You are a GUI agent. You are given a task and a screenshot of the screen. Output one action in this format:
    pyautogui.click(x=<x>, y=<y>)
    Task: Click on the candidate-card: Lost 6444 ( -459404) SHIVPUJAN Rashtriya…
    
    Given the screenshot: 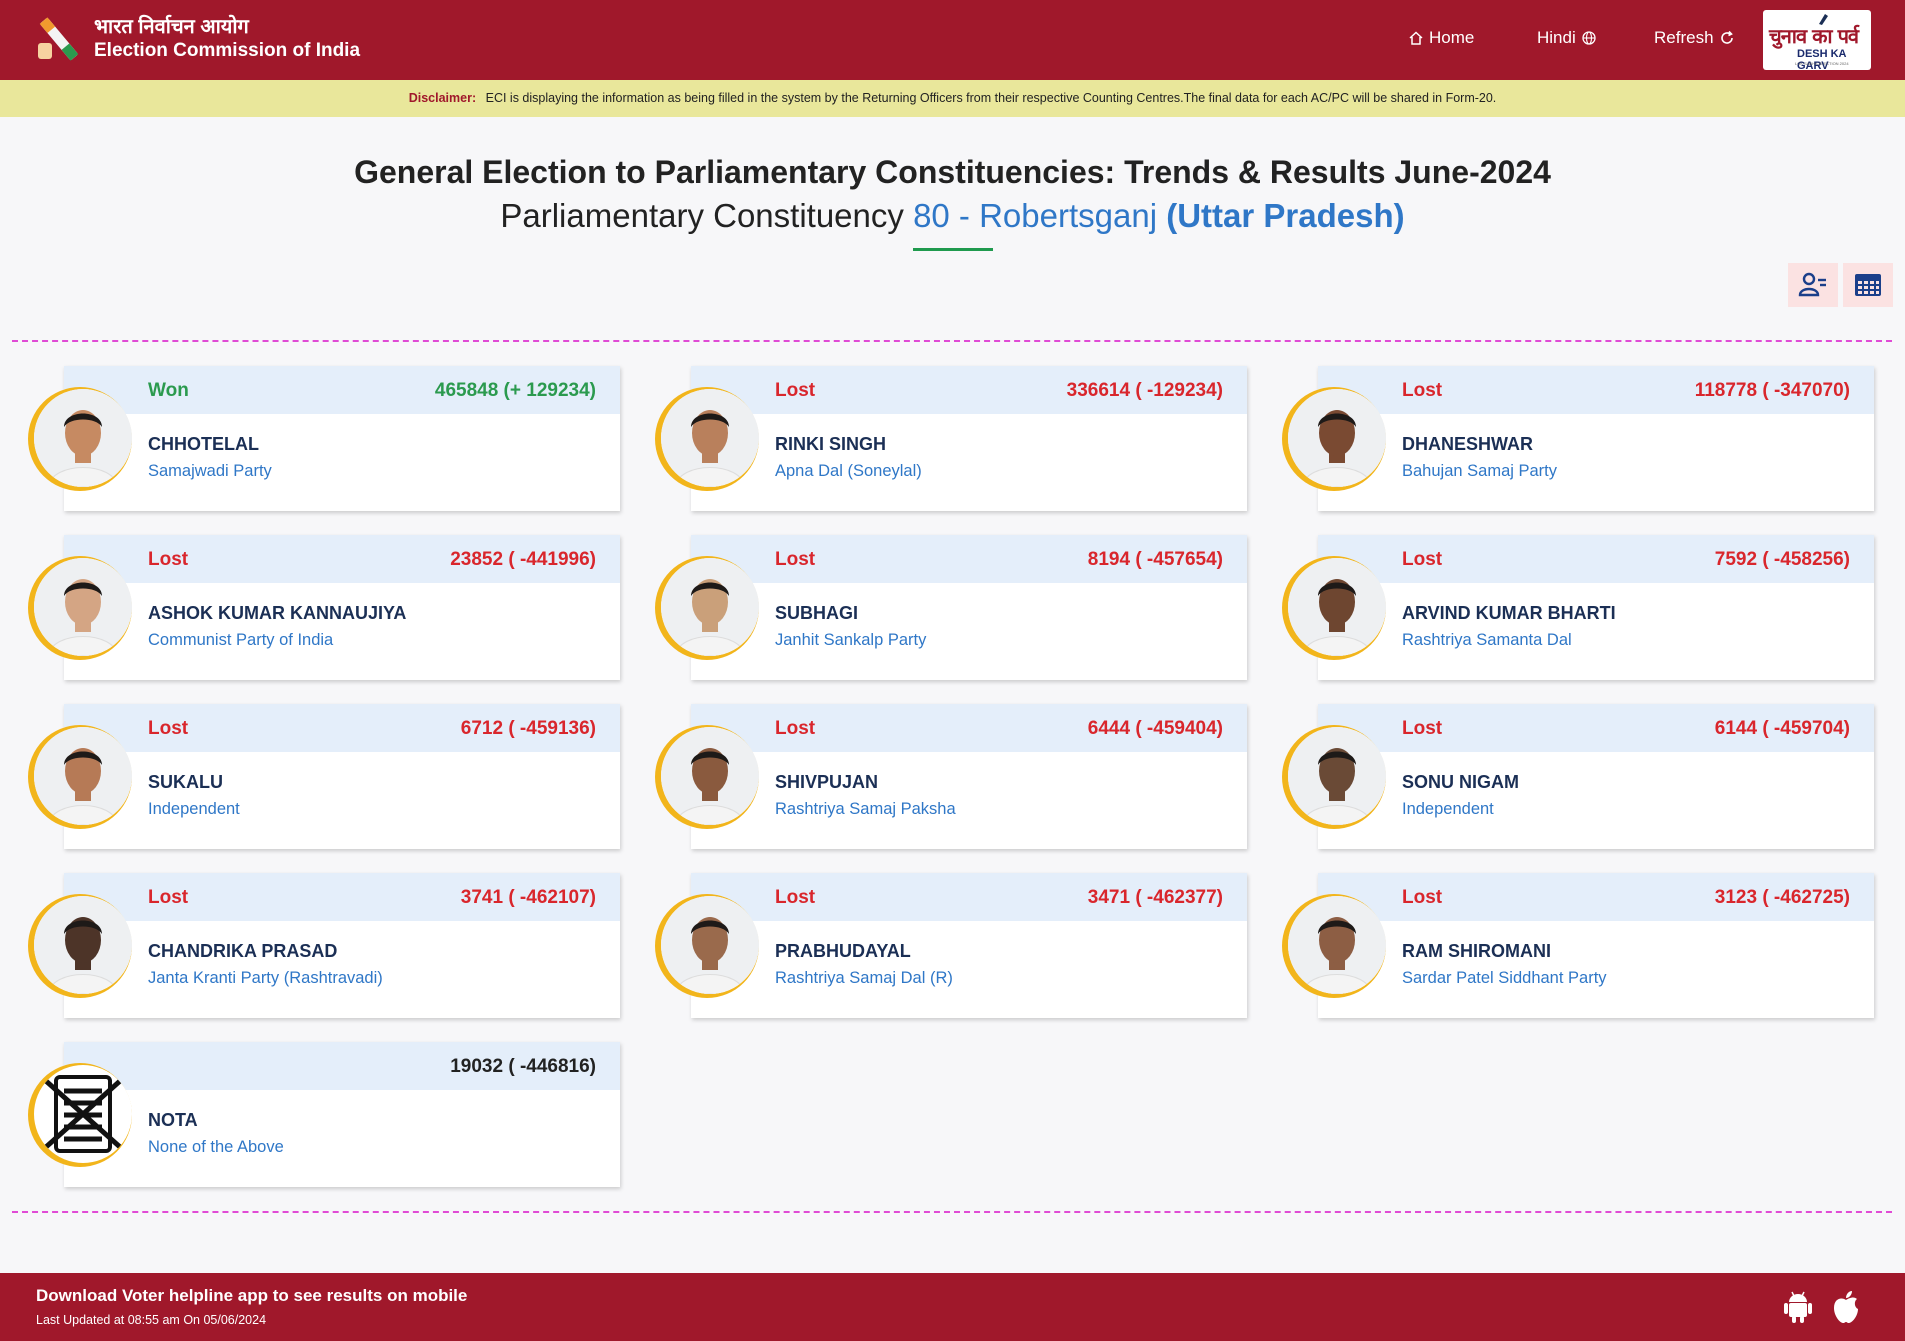 What is the action you would take?
    pyautogui.click(x=947, y=776)
    